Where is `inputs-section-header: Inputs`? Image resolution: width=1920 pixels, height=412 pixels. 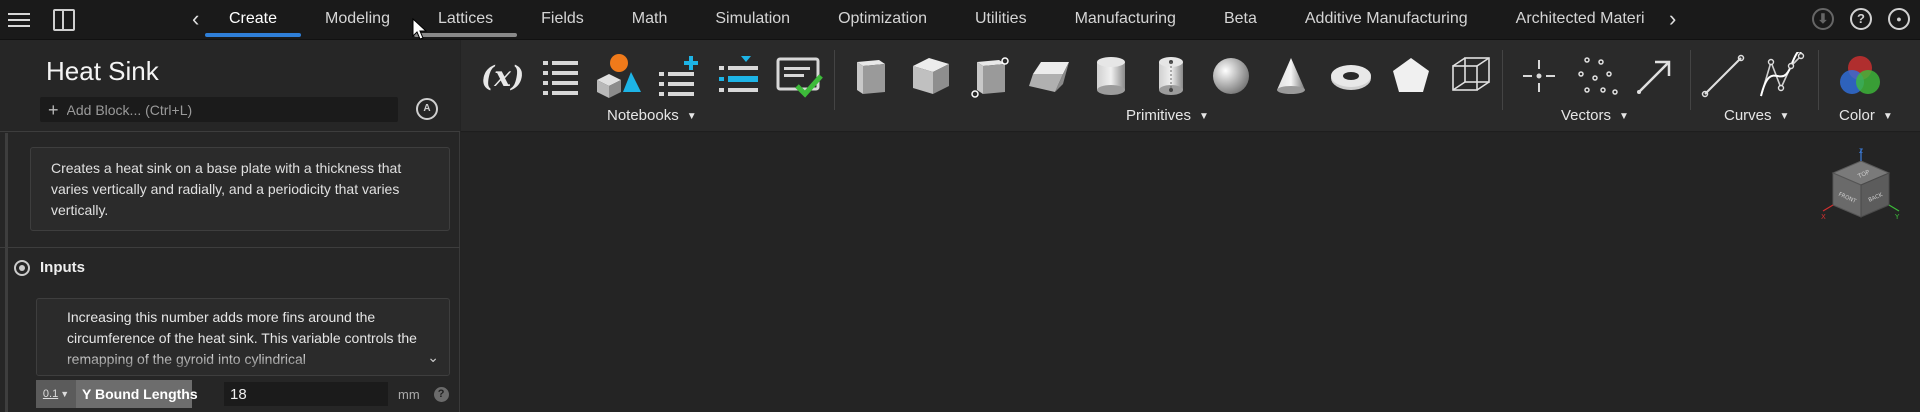 inputs-section-header: Inputs is located at coordinates (49, 267).